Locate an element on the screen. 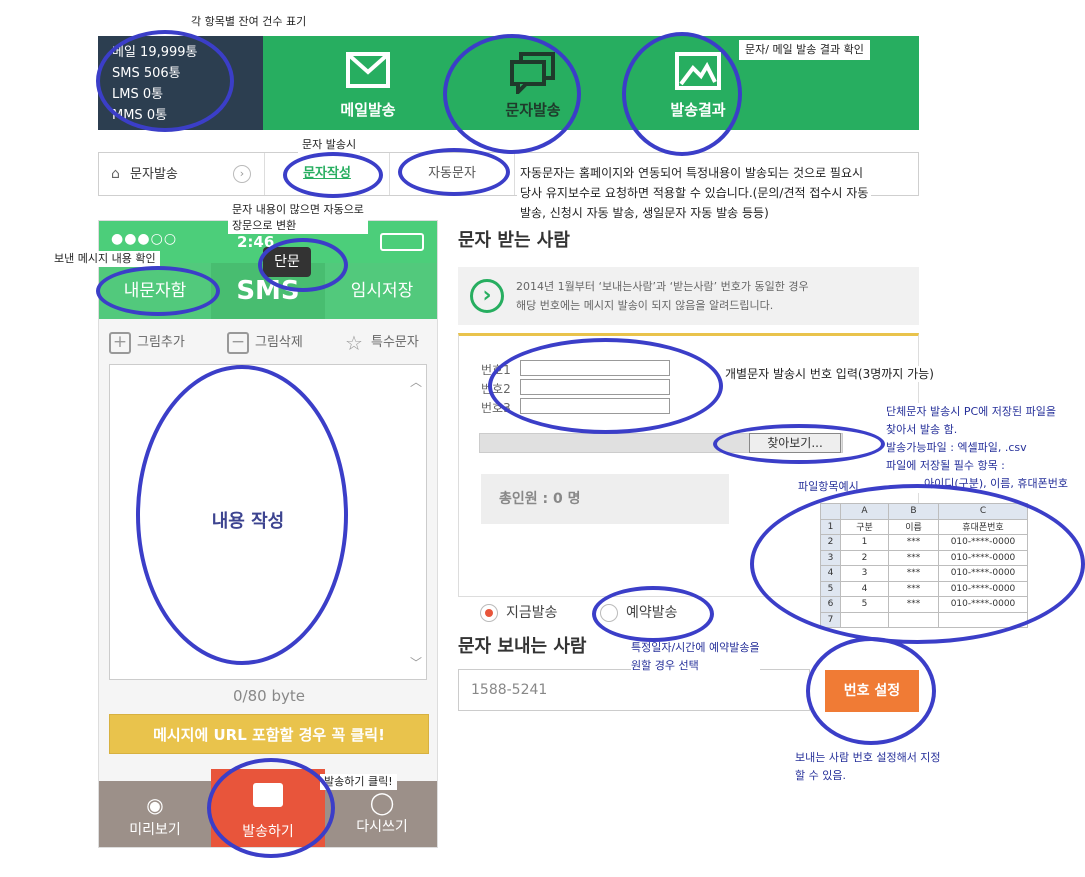 The width and height of the screenshot is (1085, 877). envelope-icon is located at coordinates (368, 70).